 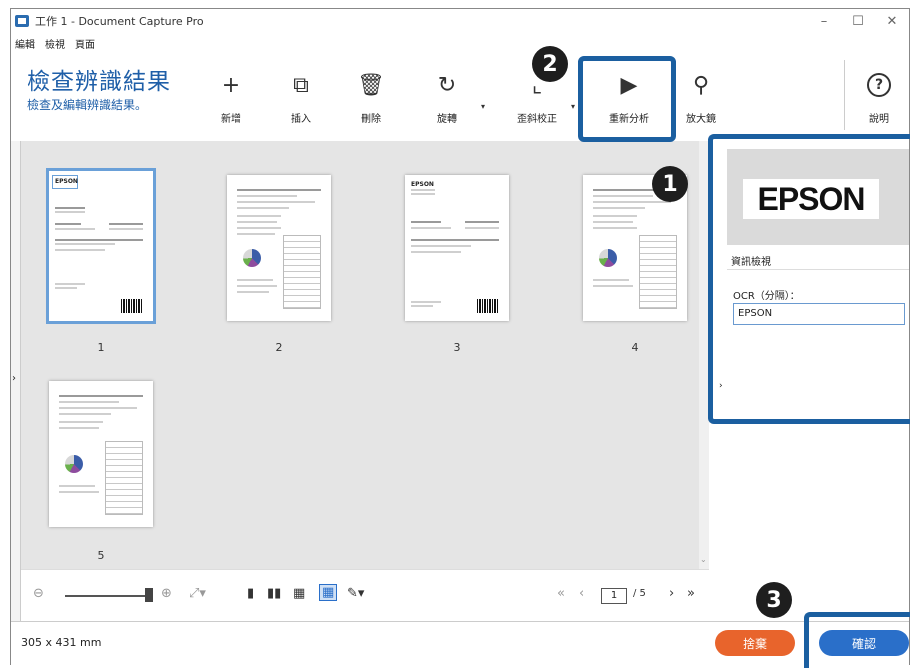 What do you see at coordinates (422, 184) in the screenshot?
I see `epson-logo-mini-3: EPSON` at bounding box center [422, 184].